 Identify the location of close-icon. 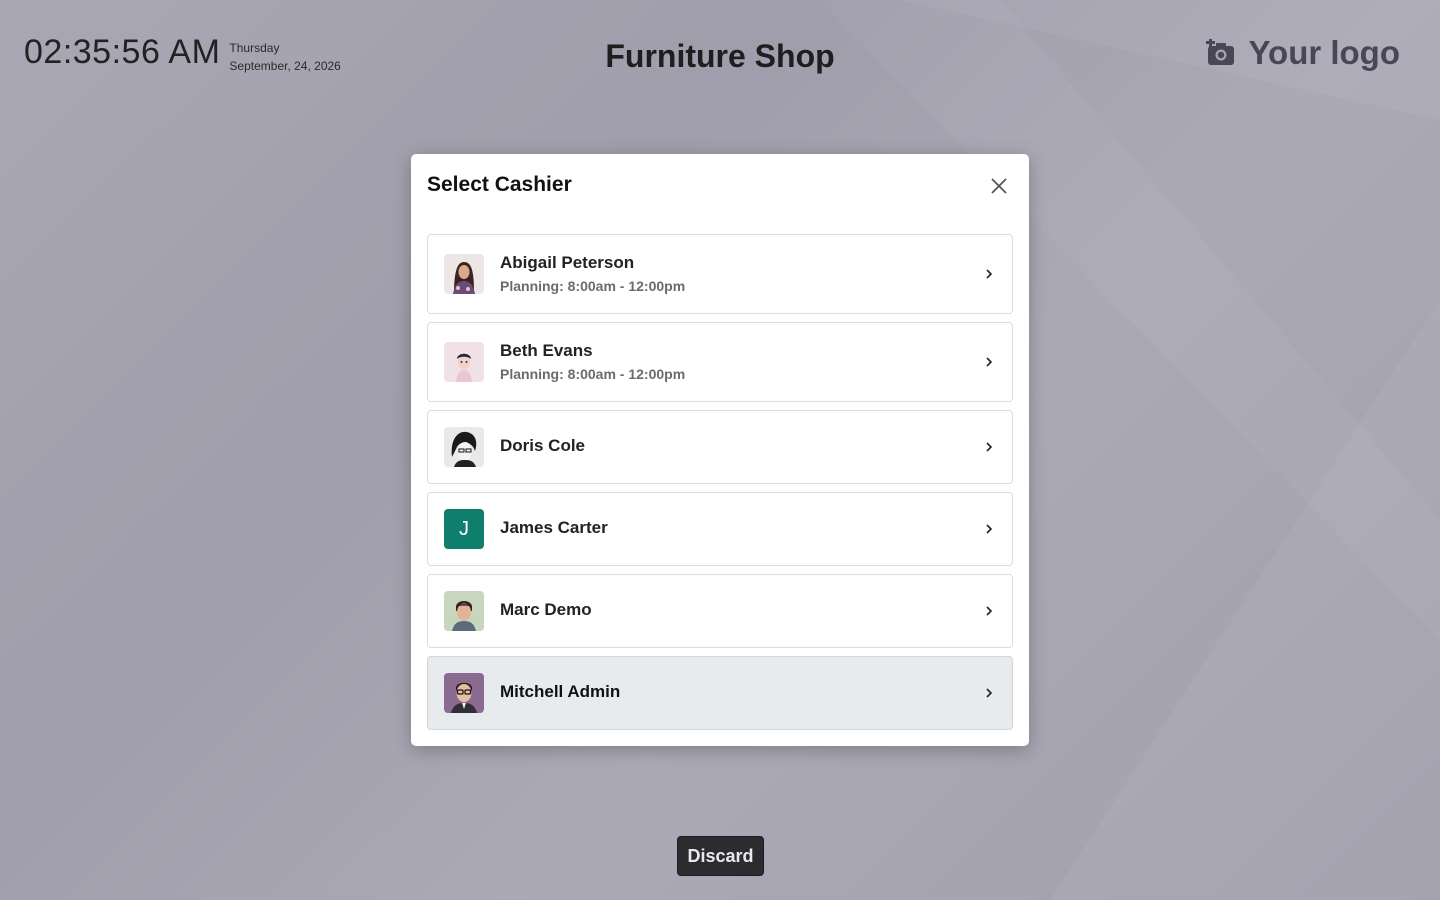
(999, 186).